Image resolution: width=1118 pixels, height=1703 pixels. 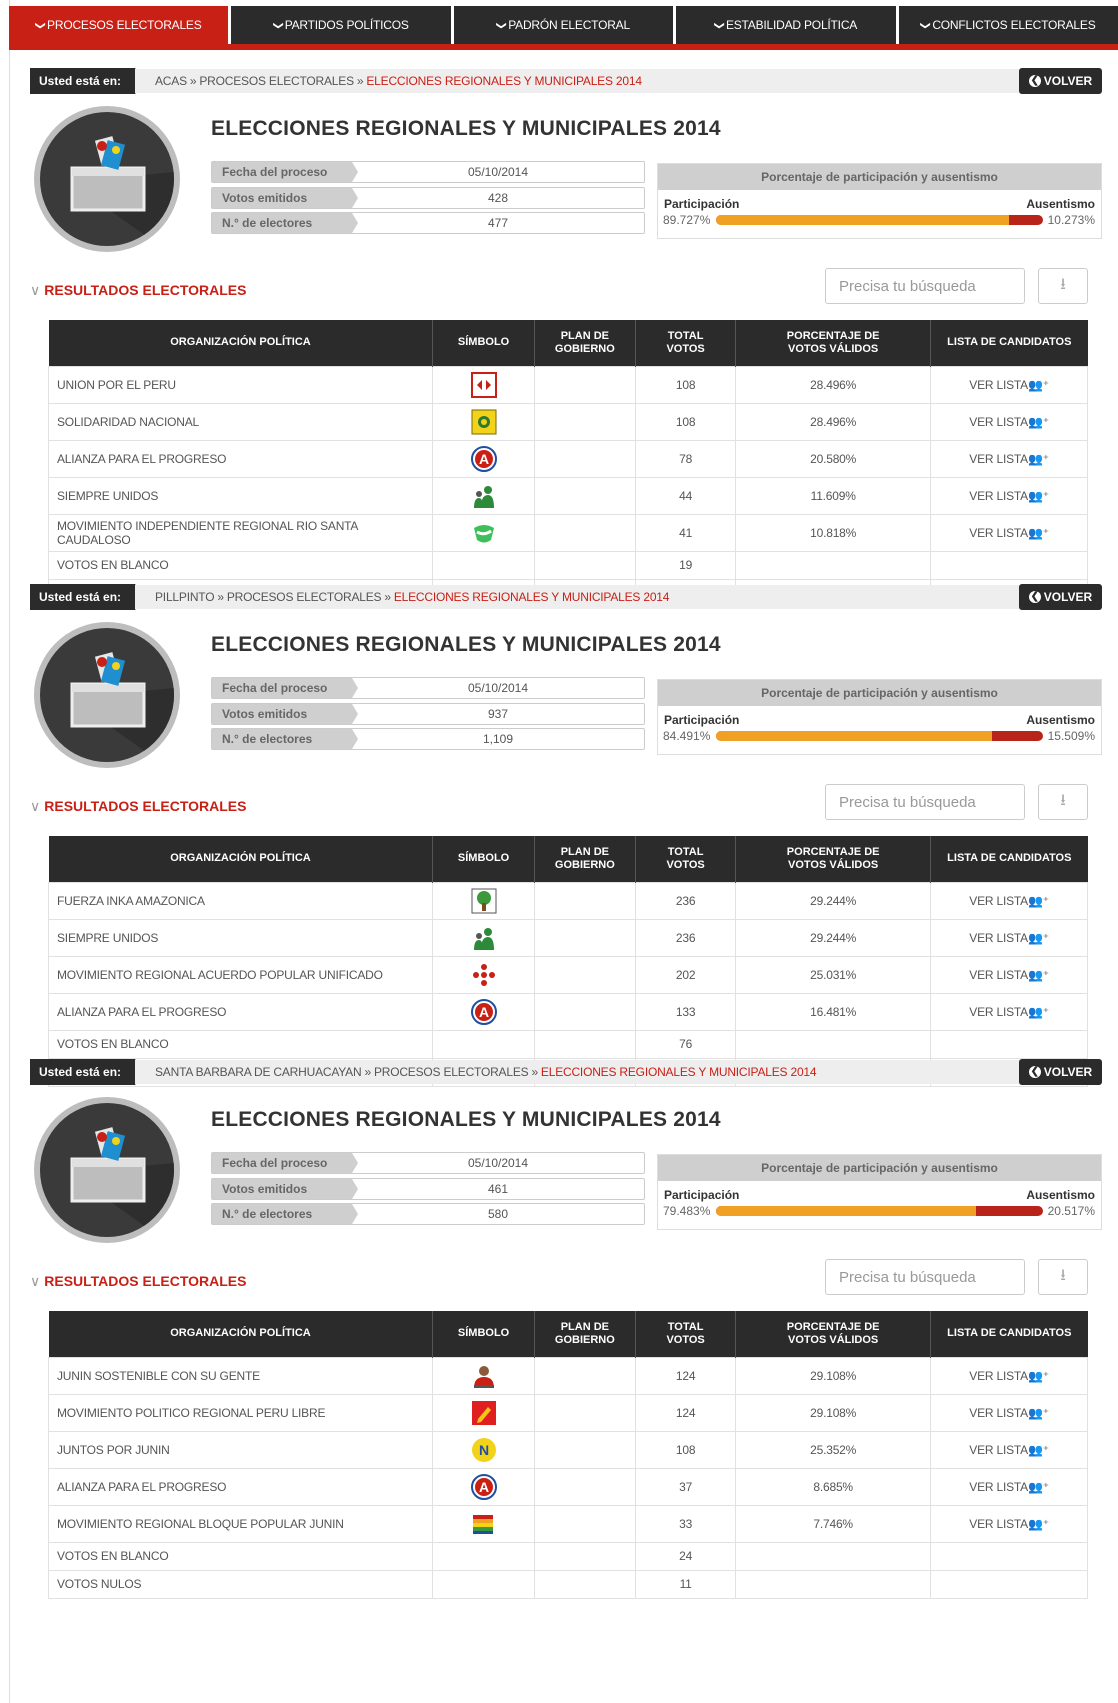 I want to click on total-votes: 236, so click(x=685, y=900).